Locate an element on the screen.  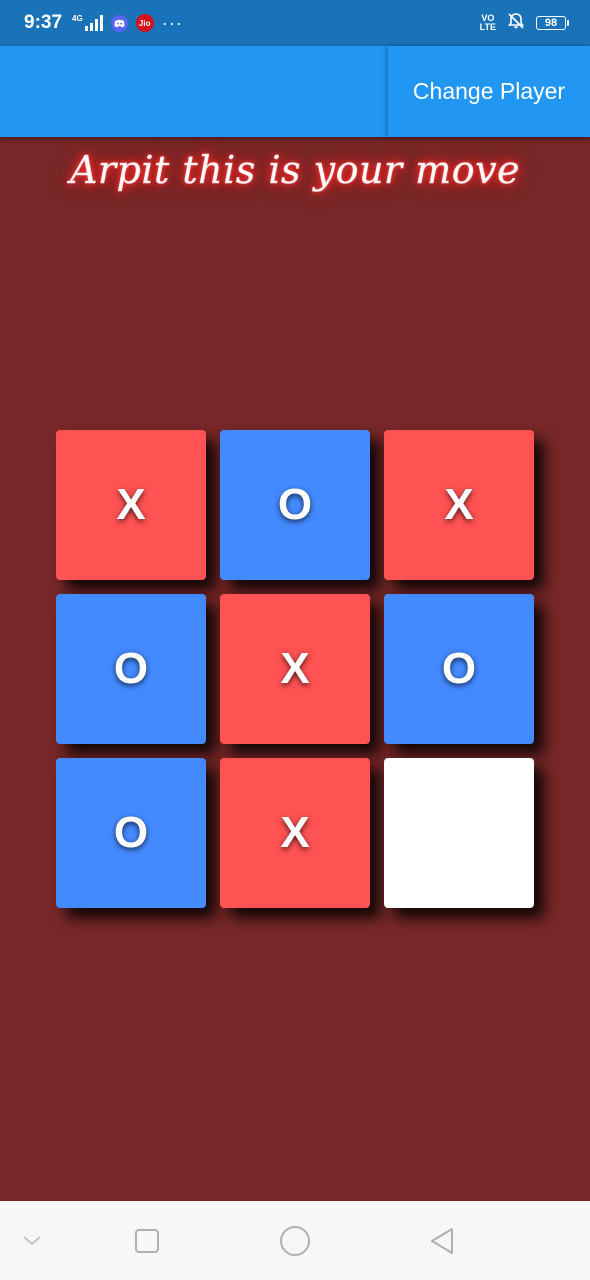
board-cell-5: X is located at coordinates (295, 669).